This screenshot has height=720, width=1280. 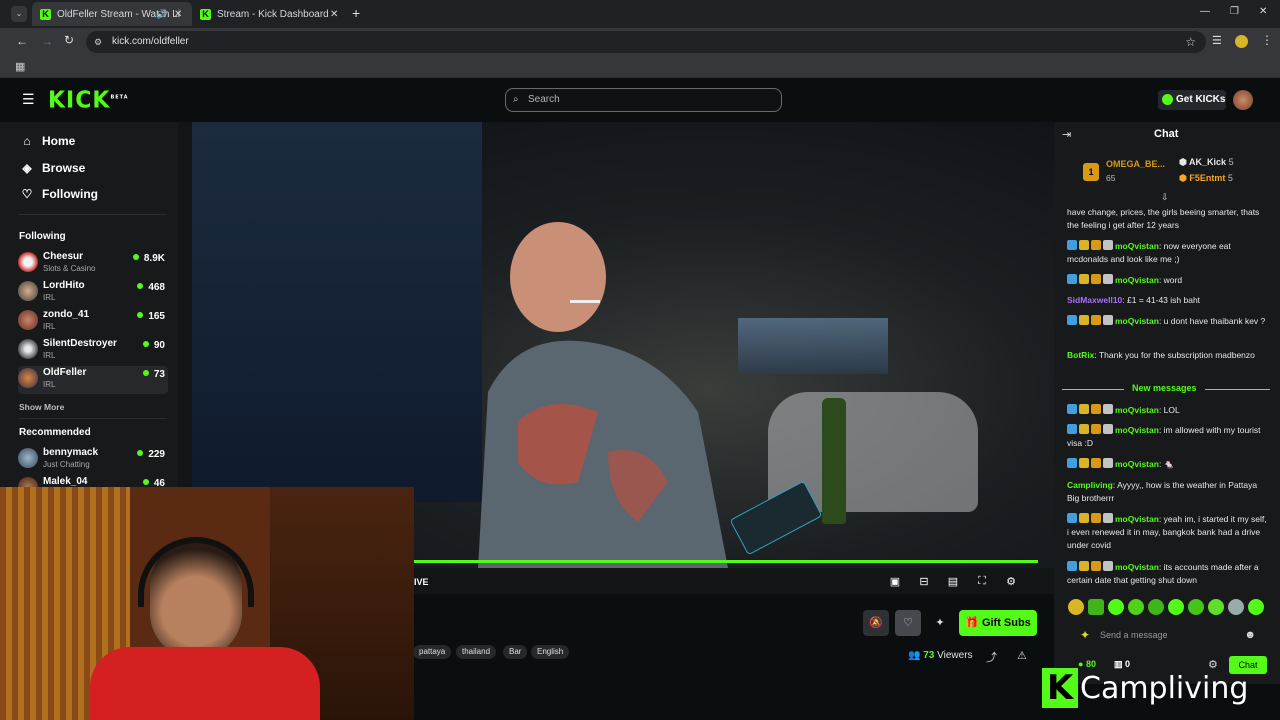 I want to click on new-tab-button: +, so click(x=356, y=13).